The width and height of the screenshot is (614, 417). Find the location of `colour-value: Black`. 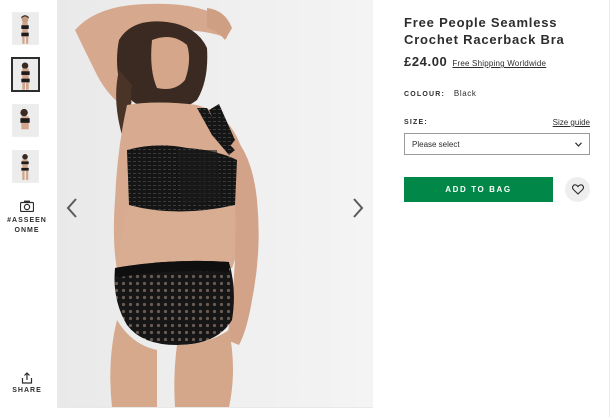

colour-value: Black is located at coordinates (465, 93).